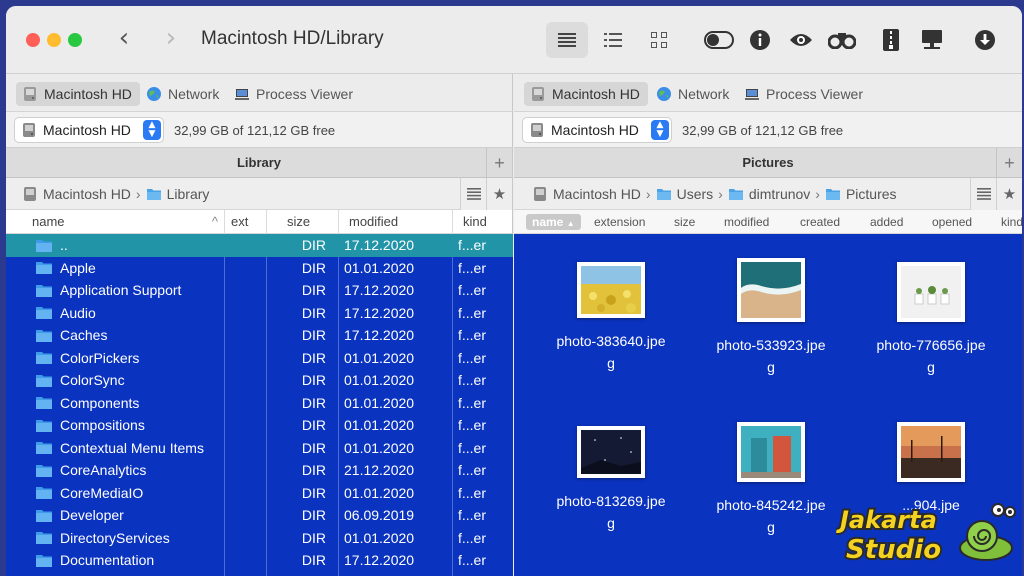  What do you see at coordinates (660, 130) in the screenshot?
I see `chevron-updown-icon: ▲ ▼` at bounding box center [660, 130].